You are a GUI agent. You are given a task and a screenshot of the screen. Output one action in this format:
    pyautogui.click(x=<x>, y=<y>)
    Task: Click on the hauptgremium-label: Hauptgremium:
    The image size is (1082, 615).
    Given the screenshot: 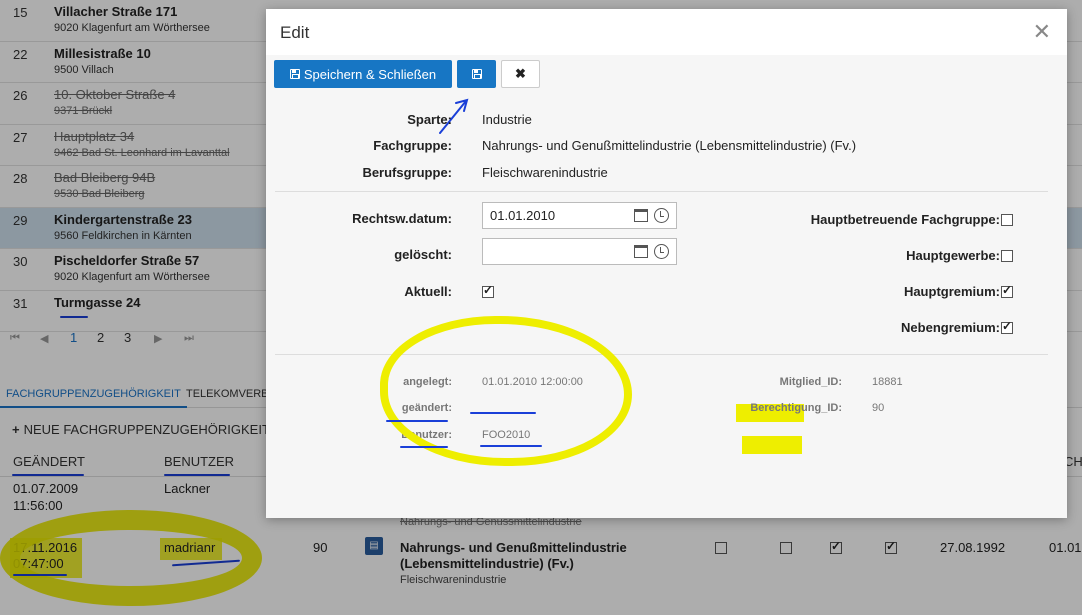 What is the action you would take?
    pyautogui.click(x=951, y=291)
    